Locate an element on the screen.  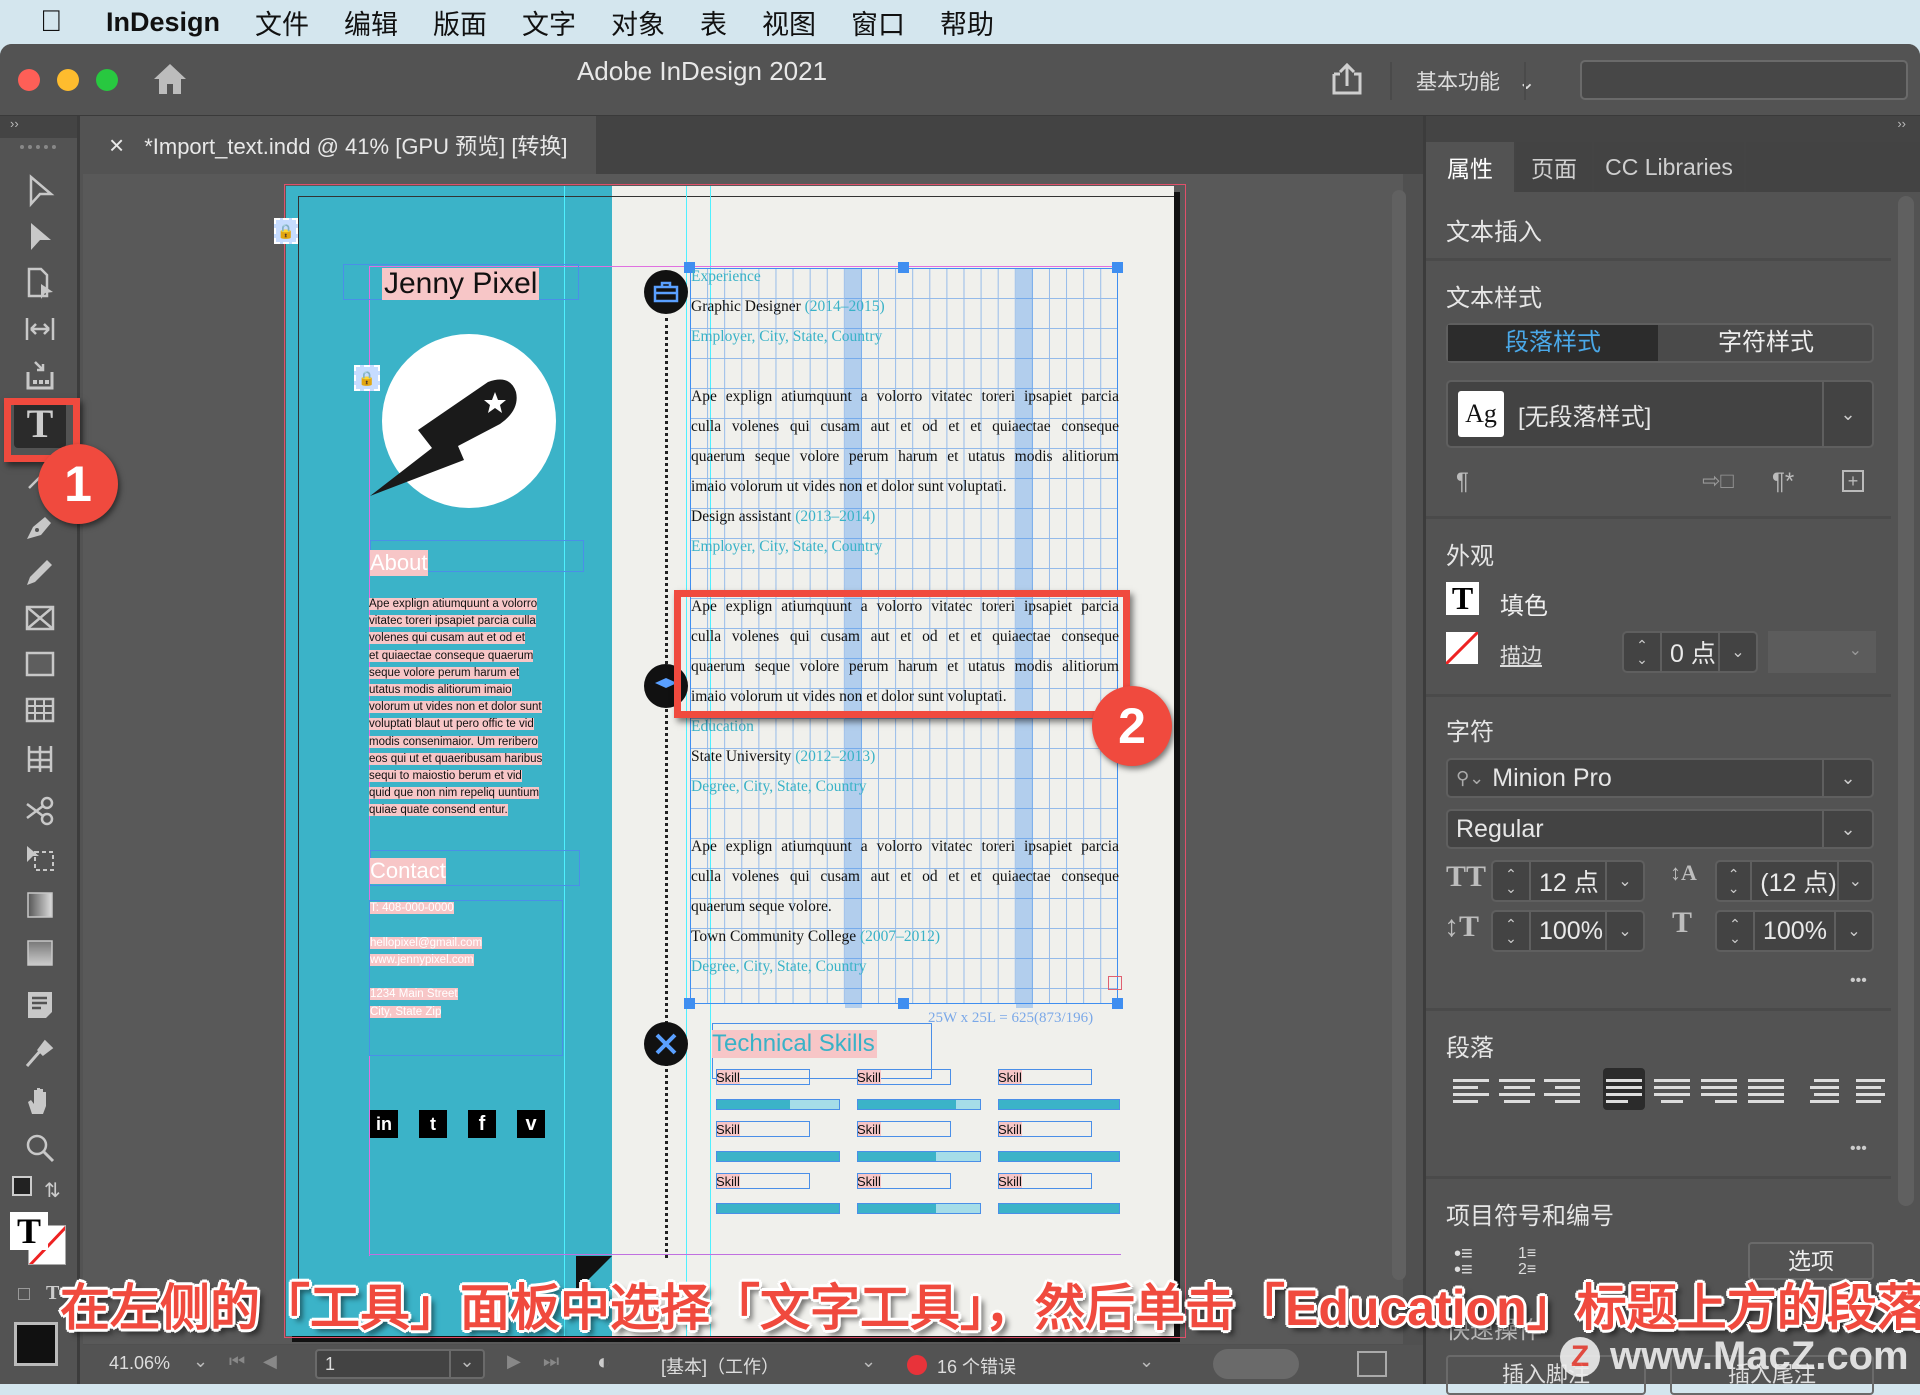
rectangle-frame-tool-icon is located at coordinates (40, 618).